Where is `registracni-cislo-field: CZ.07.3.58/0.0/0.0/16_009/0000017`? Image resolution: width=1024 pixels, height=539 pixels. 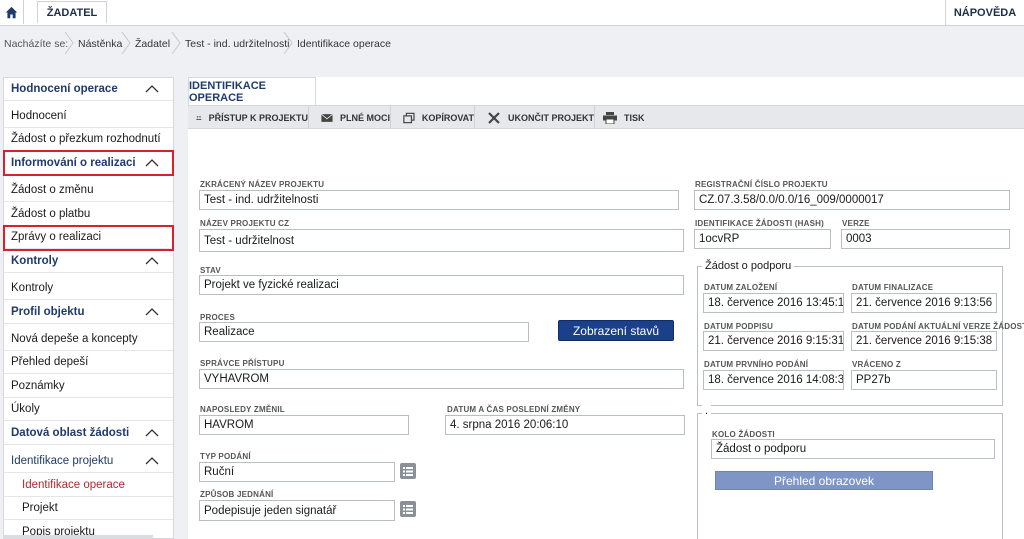 registracni-cislo-field: CZ.07.3.58/0.0/0.0/16_009/0000017 is located at coordinates (852, 200).